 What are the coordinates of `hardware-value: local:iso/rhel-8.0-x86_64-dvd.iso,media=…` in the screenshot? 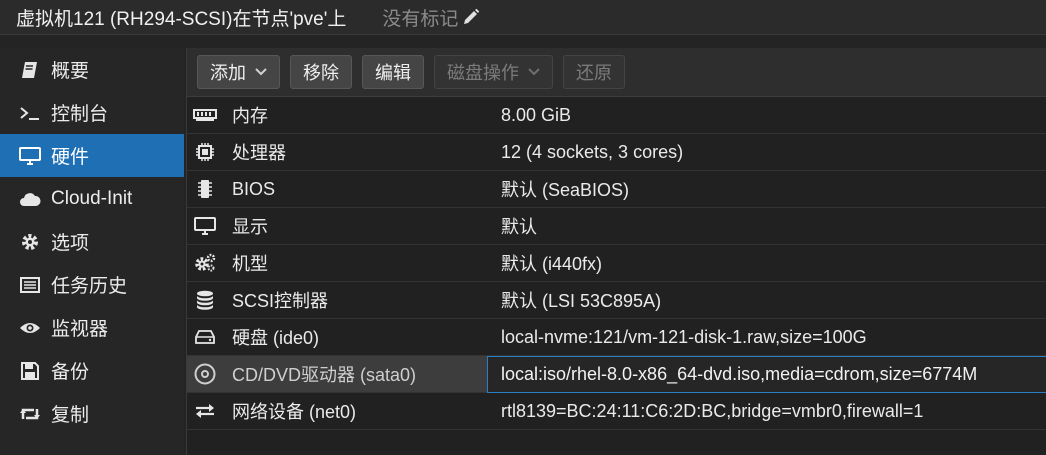 It's located at (739, 373).